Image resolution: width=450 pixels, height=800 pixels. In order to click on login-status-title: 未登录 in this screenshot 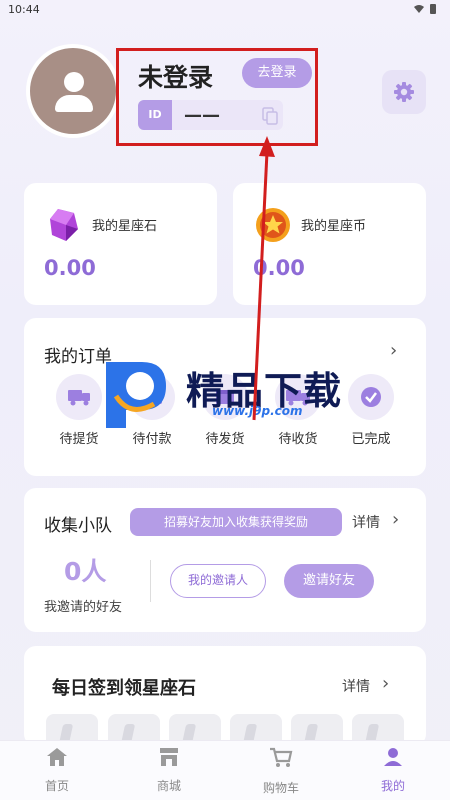, I will do `click(176, 77)`.